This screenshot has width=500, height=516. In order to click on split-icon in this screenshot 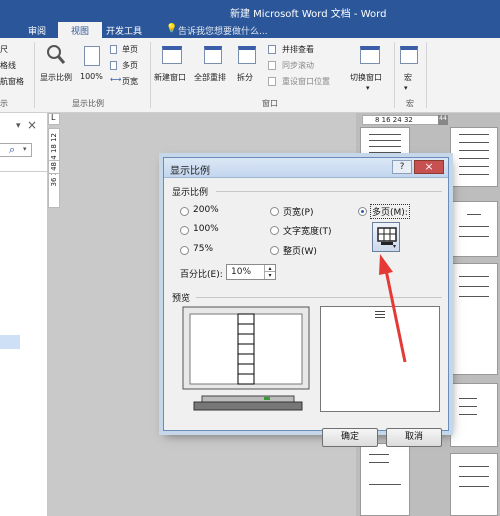, I will do `click(247, 55)`.